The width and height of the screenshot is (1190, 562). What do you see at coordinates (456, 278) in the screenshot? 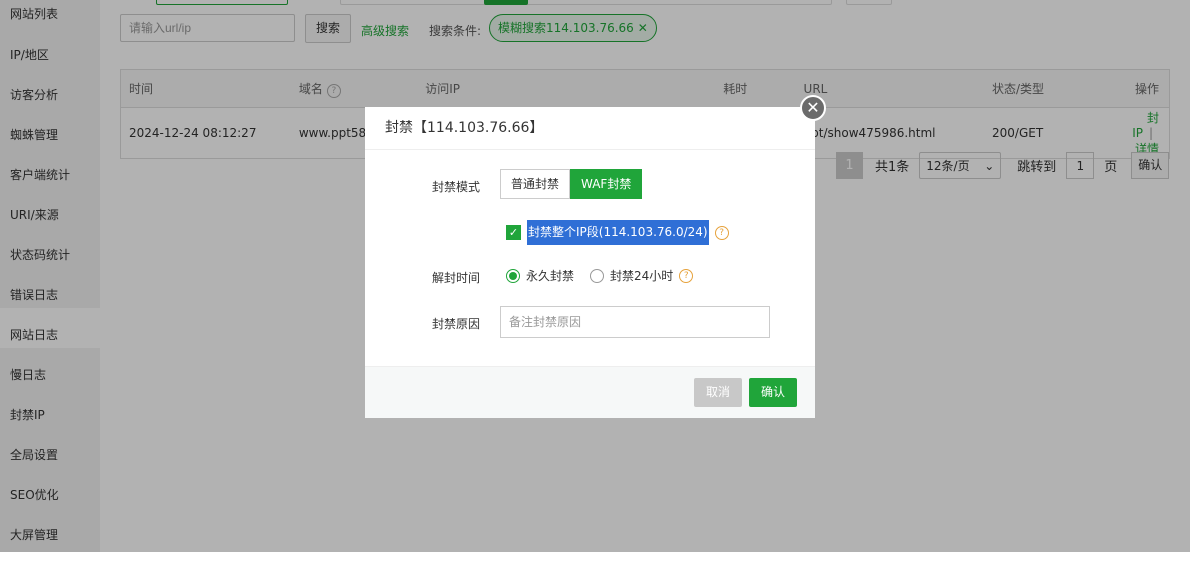
I see `unban-time-label: 解封时间` at bounding box center [456, 278].